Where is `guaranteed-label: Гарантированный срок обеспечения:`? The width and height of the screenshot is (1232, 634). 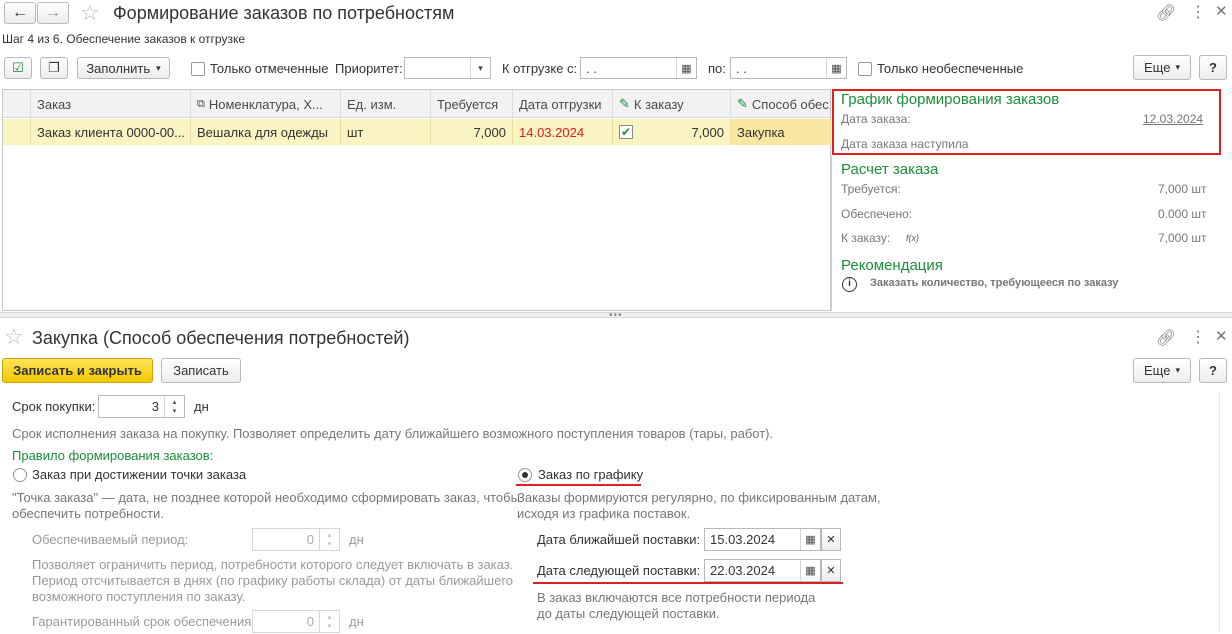
guaranteed-label: Гарантированный срок обеспечения: is located at coordinates (143, 621).